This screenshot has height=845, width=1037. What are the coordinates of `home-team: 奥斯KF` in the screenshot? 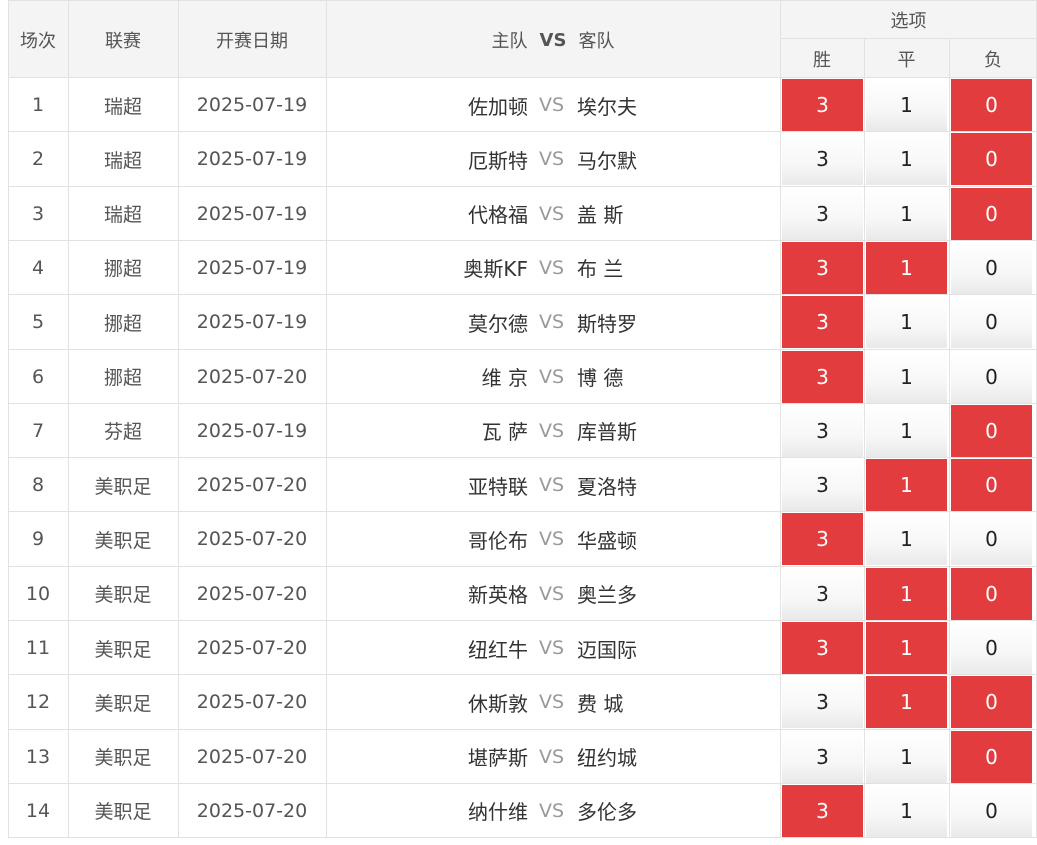 It's located at (495, 269).